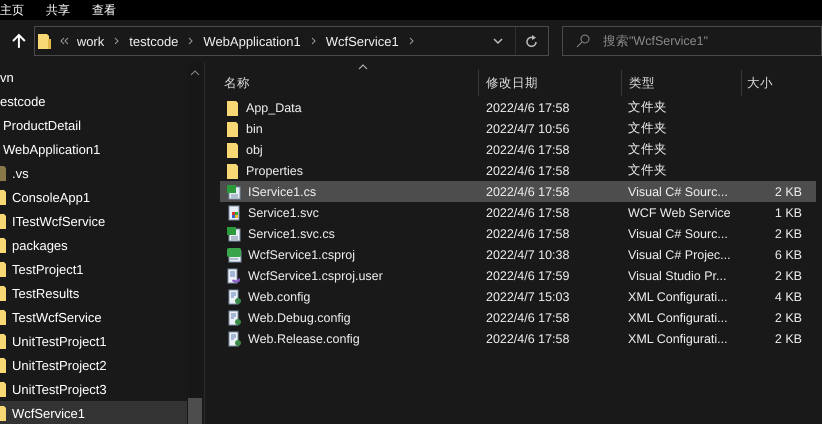 Image resolution: width=822 pixels, height=424 pixels. I want to click on column-header: 修改日期, so click(549, 83).